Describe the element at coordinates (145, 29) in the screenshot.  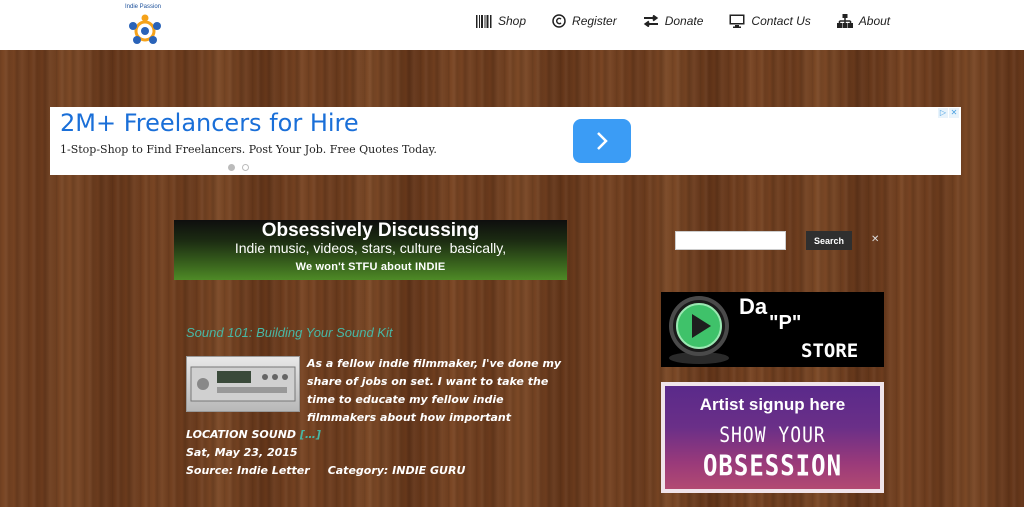
I see `logo-graphic-icon` at that location.